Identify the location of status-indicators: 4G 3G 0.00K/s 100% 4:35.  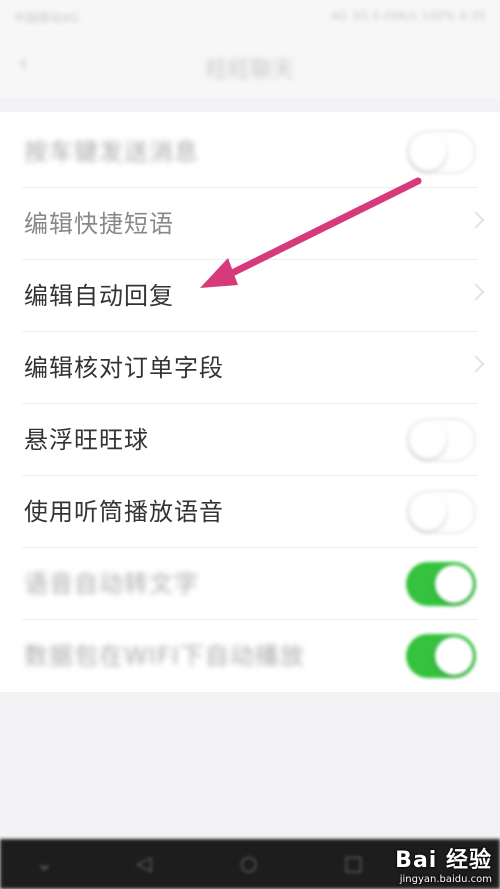
(408, 16).